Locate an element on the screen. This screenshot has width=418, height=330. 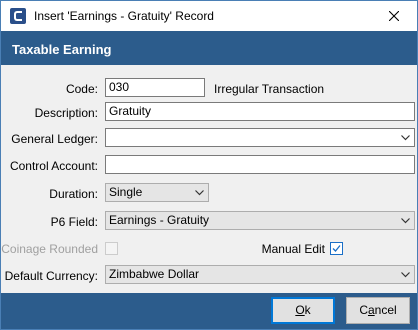
form-heading: Taxable Earning is located at coordinates (62, 49).